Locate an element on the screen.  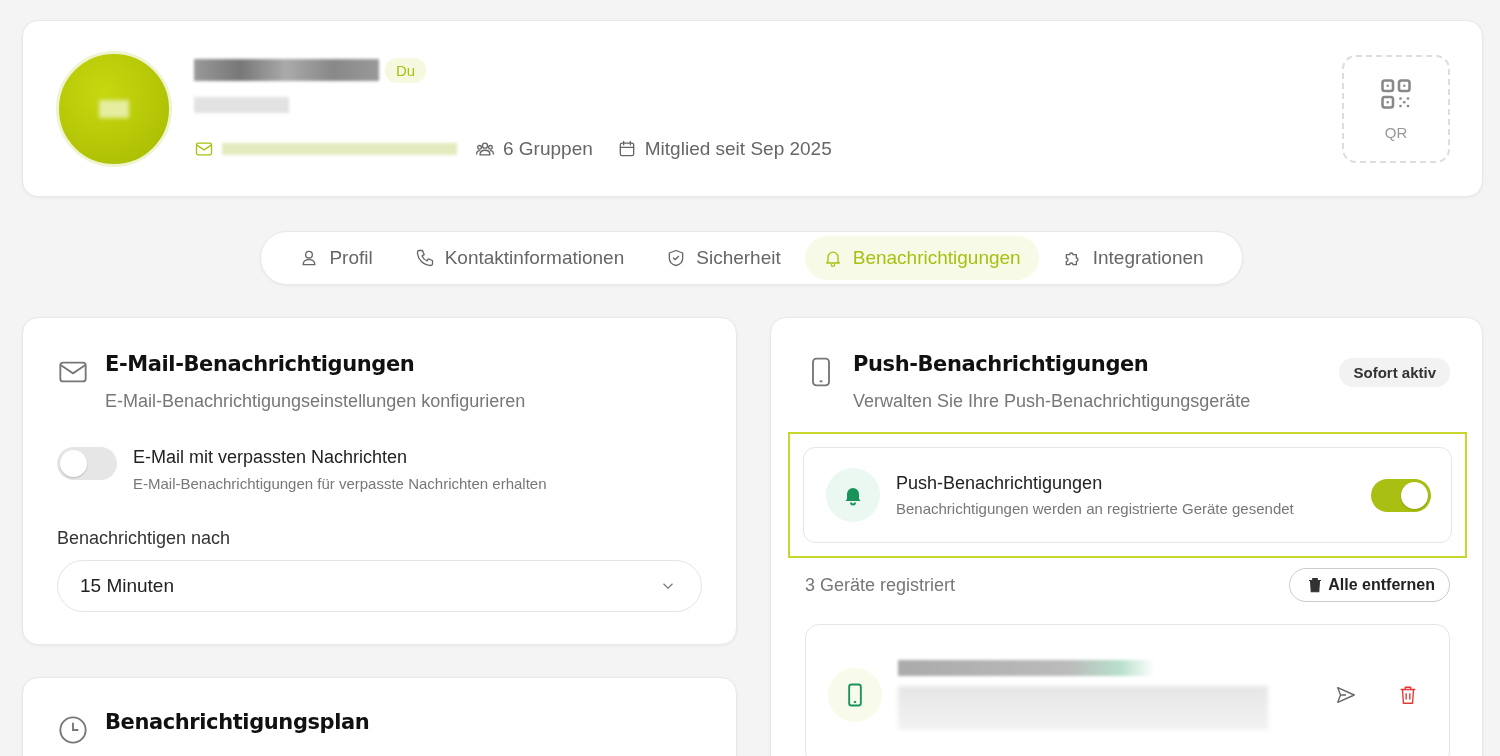
smartphone-icon is located at coordinates (855, 695).